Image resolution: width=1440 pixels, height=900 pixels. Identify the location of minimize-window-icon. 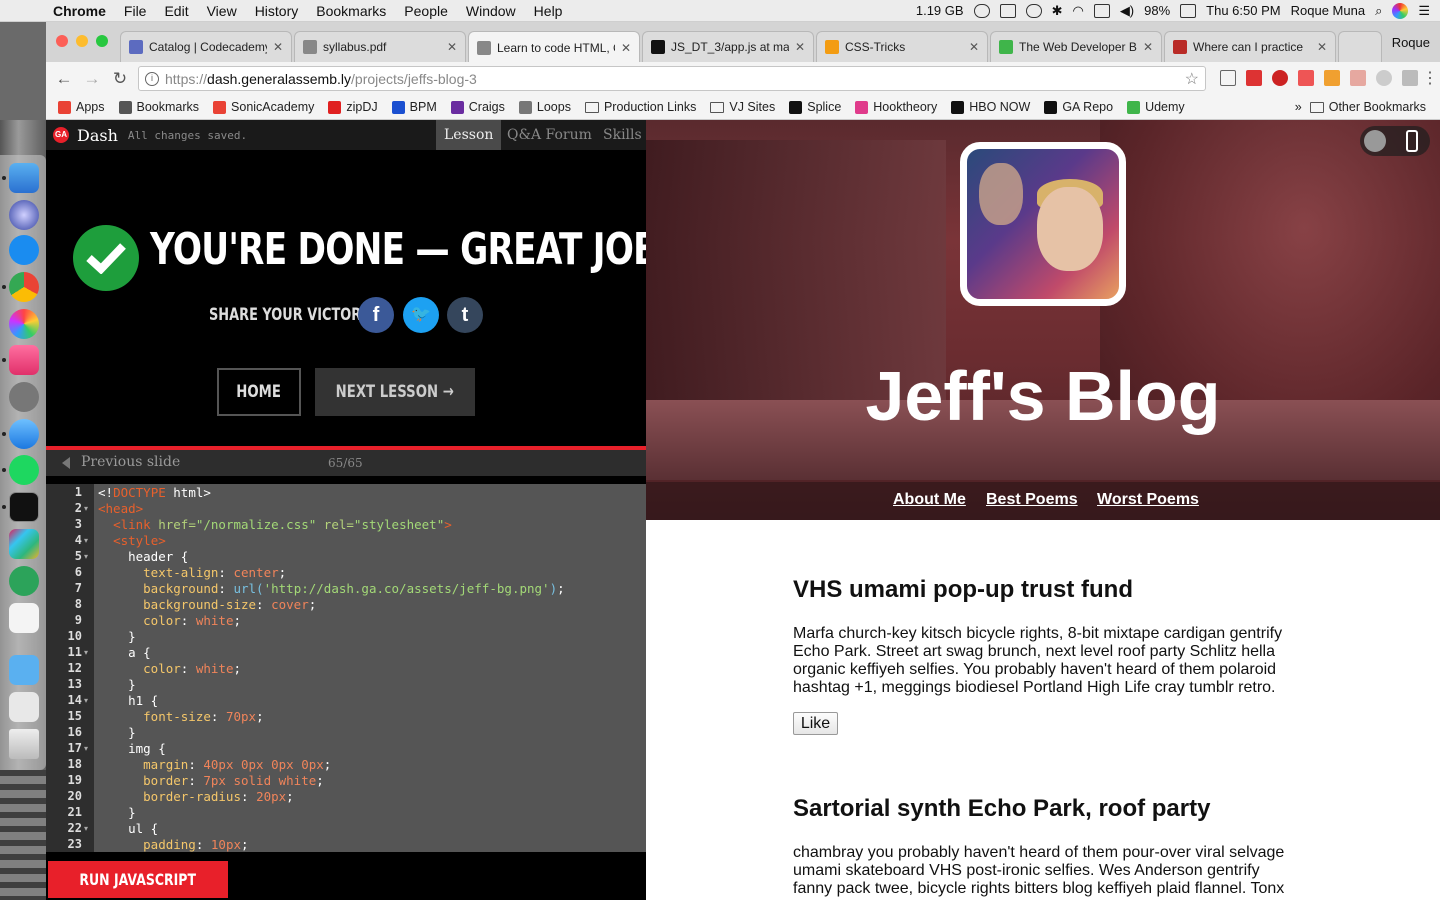
(82, 41).